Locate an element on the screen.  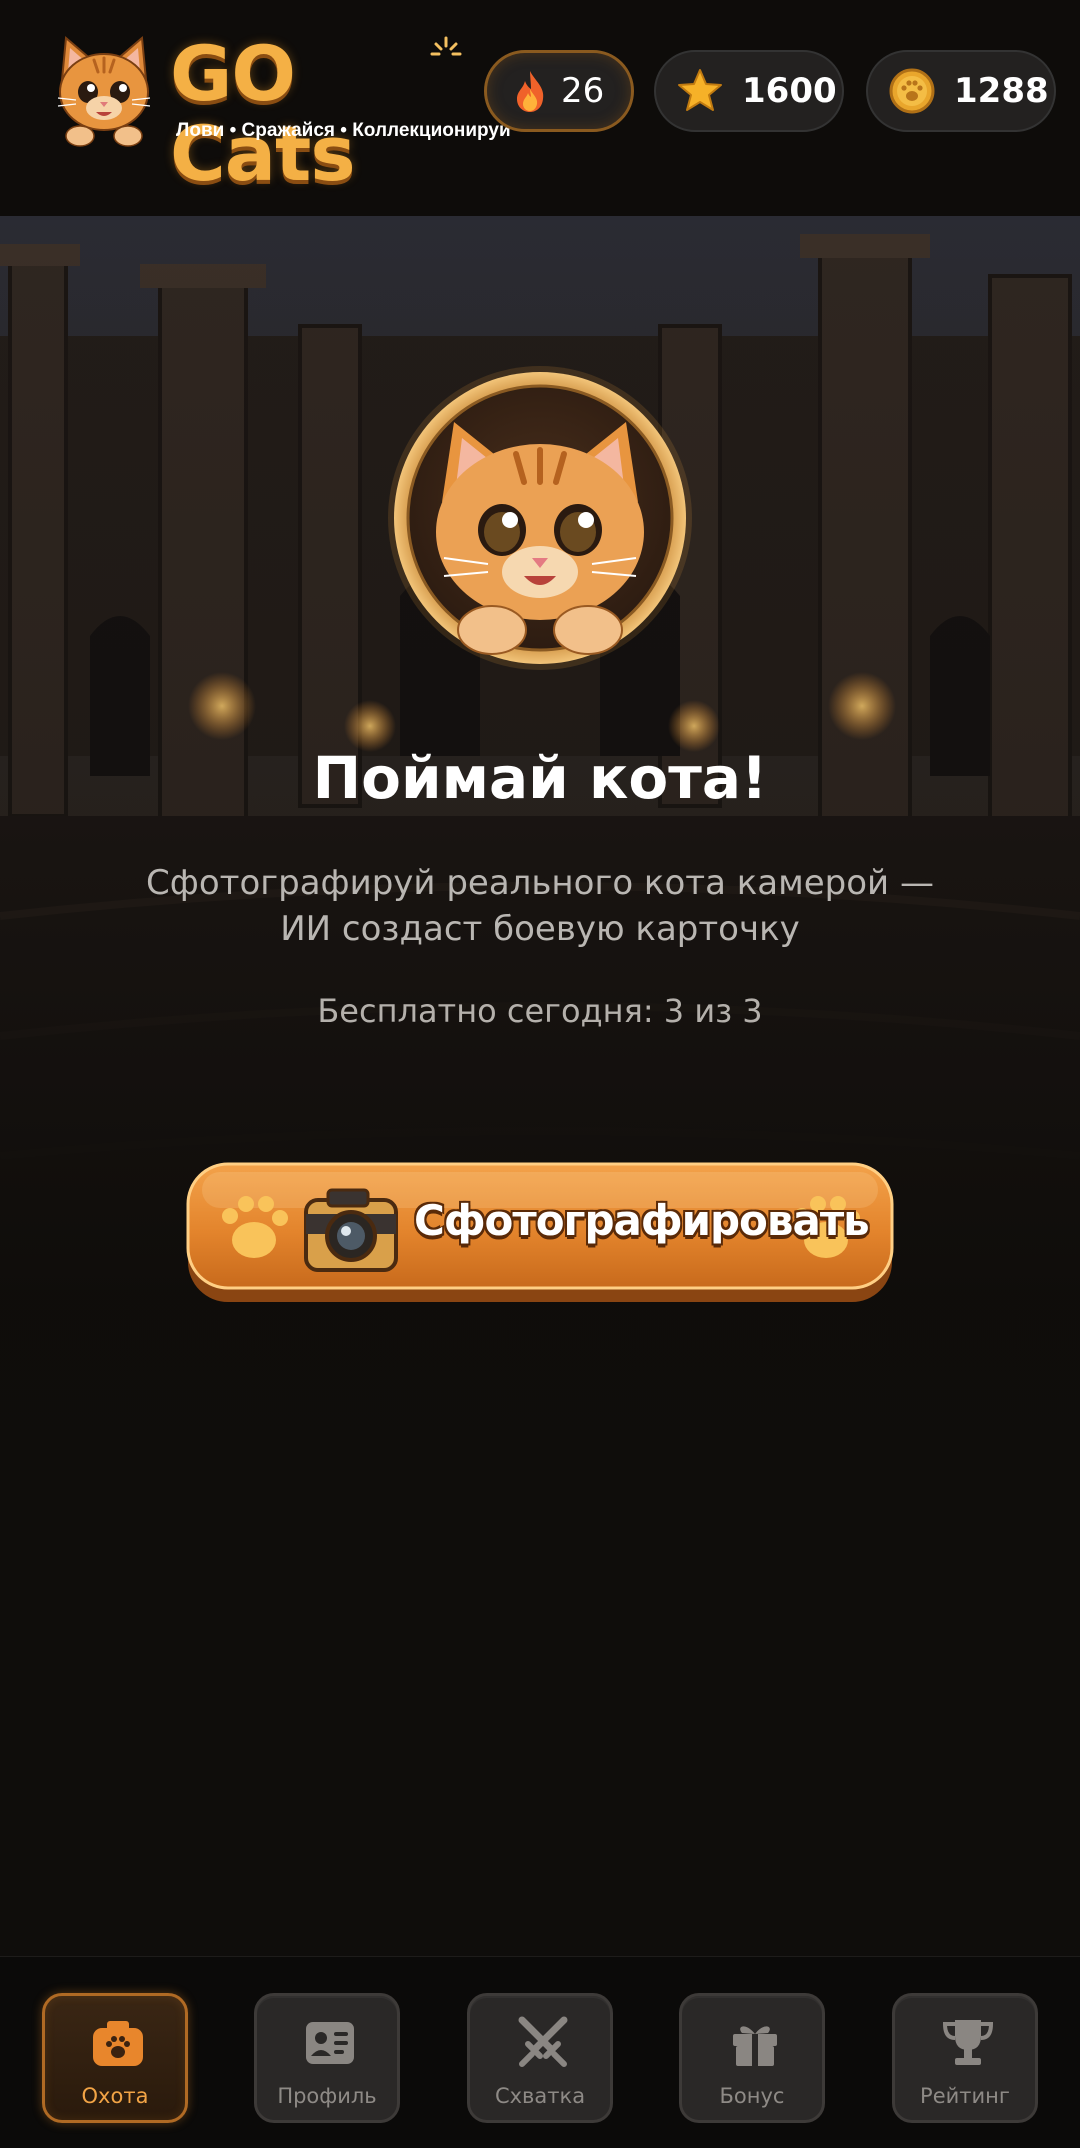
nav-tab-bonus: Бонус is located at coordinates (752, 2058).